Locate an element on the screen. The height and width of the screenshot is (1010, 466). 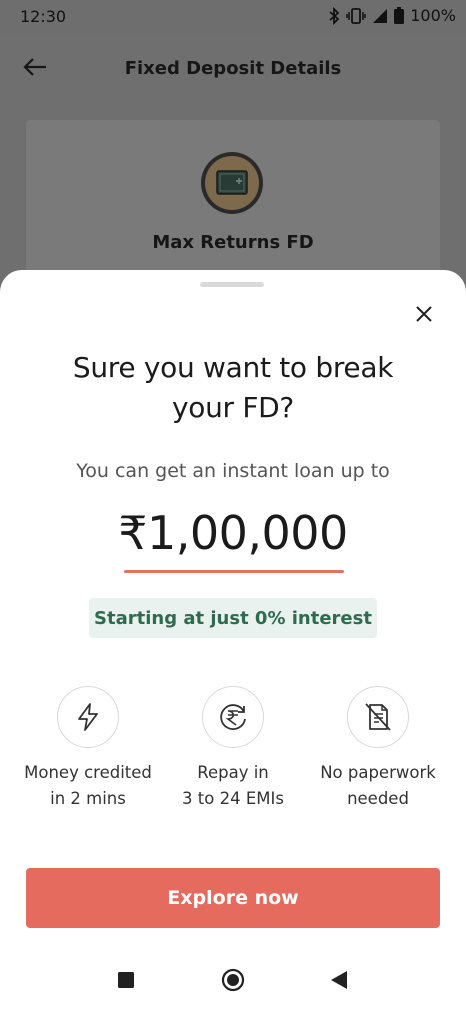
battery-percent: 100% is located at coordinates (433, 15).